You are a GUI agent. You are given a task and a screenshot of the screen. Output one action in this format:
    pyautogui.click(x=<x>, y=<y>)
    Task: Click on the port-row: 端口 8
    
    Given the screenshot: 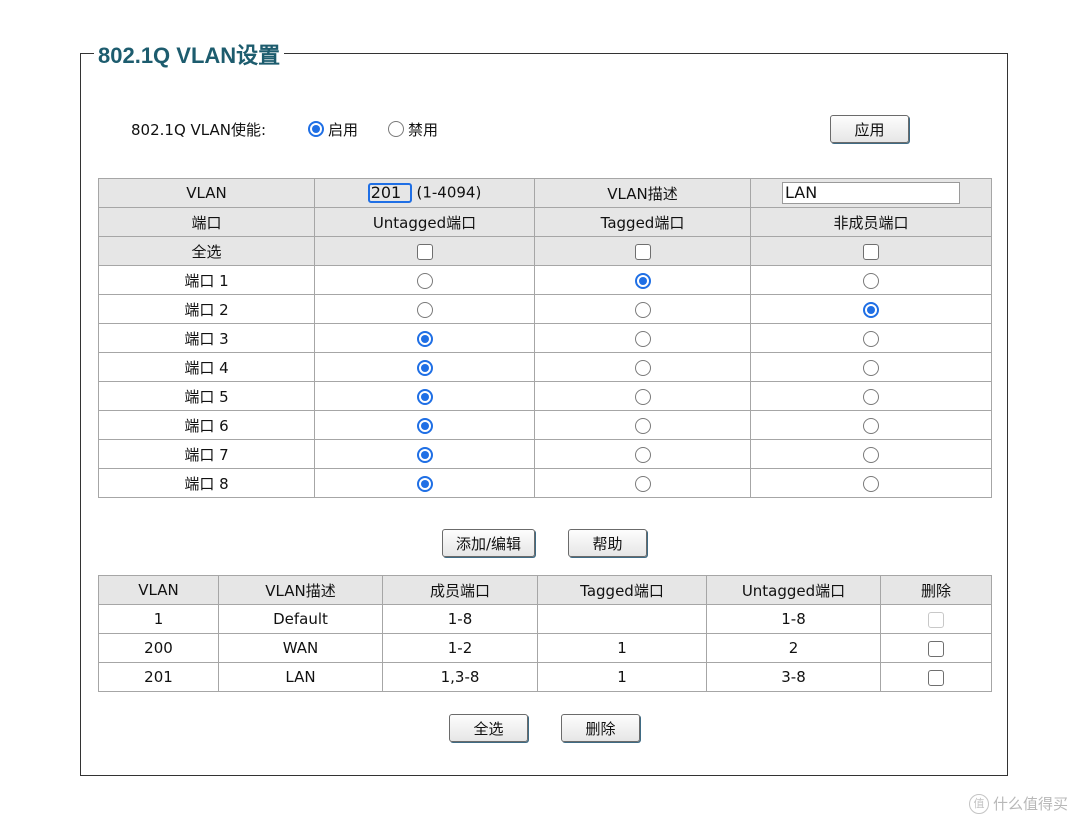 What is the action you would take?
    pyautogui.click(x=545, y=483)
    